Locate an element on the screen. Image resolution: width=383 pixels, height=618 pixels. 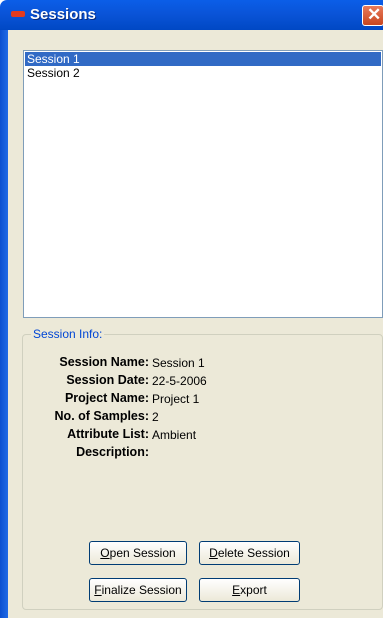
open-session-label: pen Session is located at coordinates (142, 553).